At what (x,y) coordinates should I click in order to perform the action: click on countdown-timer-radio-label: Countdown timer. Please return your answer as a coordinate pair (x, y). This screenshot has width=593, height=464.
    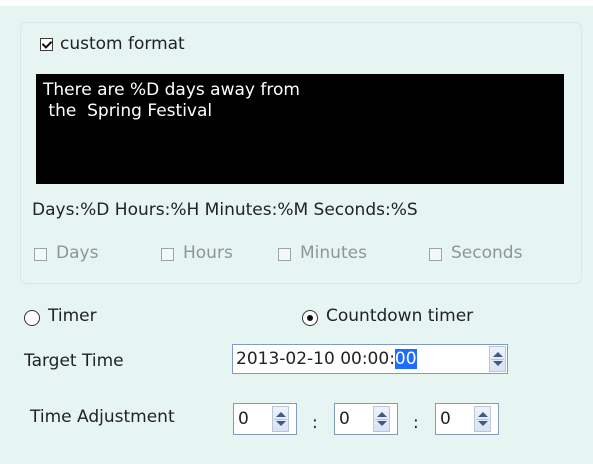
    Looking at the image, I should click on (400, 316).